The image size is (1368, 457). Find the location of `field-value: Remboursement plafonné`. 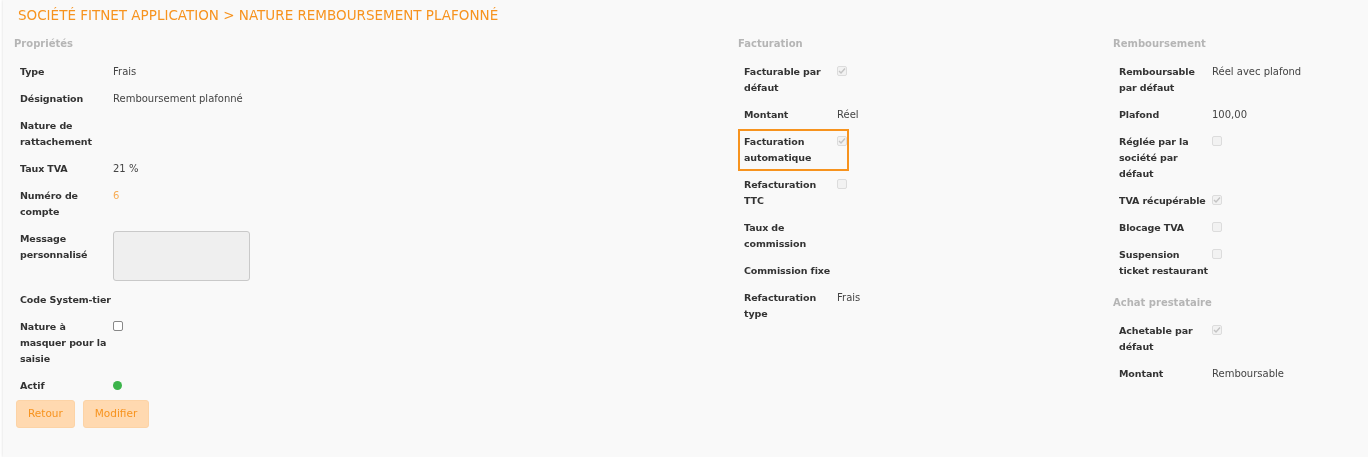

field-value: Remboursement plafonné is located at coordinates (178, 99).